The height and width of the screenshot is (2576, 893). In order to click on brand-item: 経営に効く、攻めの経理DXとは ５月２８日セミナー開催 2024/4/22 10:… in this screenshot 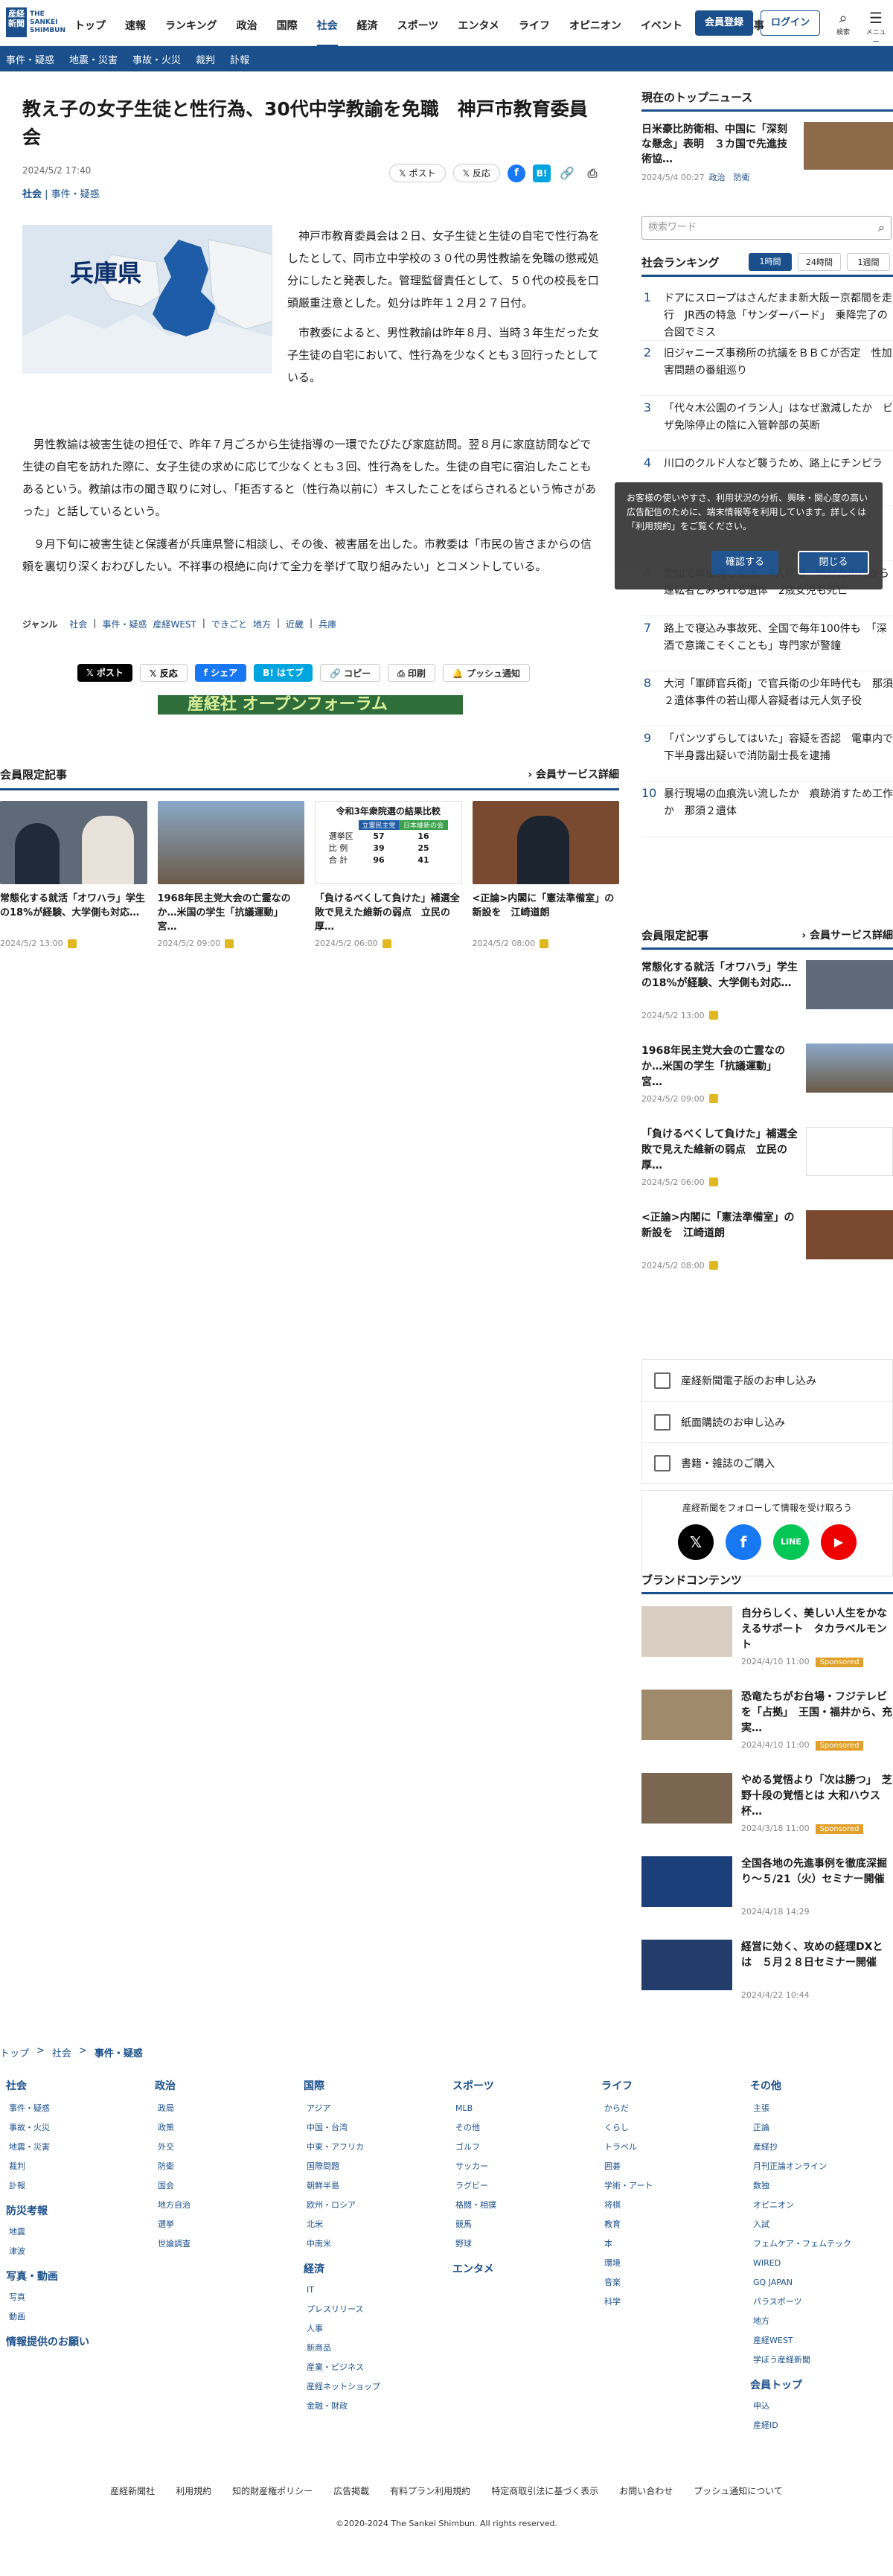, I will do `click(767, 1976)`.